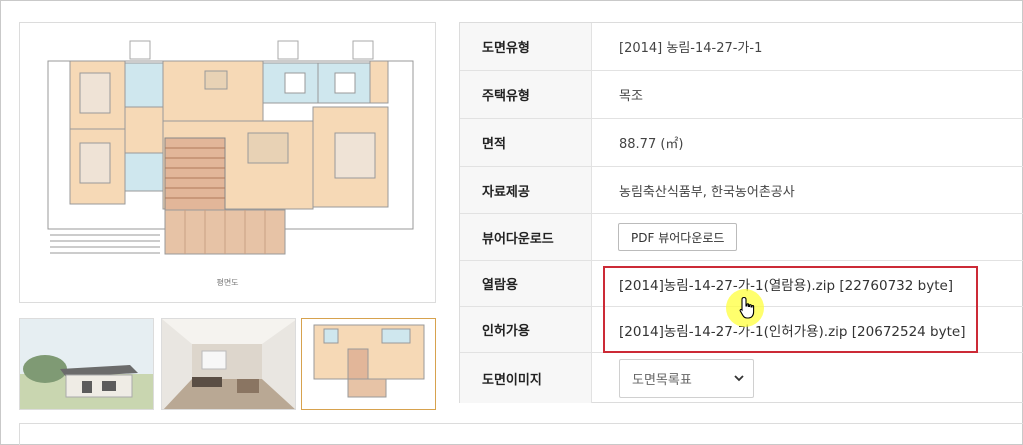 This screenshot has height=445, width=1023. What do you see at coordinates (678, 237) in the screenshot?
I see `pdf-viewer-download-button: PDF 뷰어다운로드` at bounding box center [678, 237].